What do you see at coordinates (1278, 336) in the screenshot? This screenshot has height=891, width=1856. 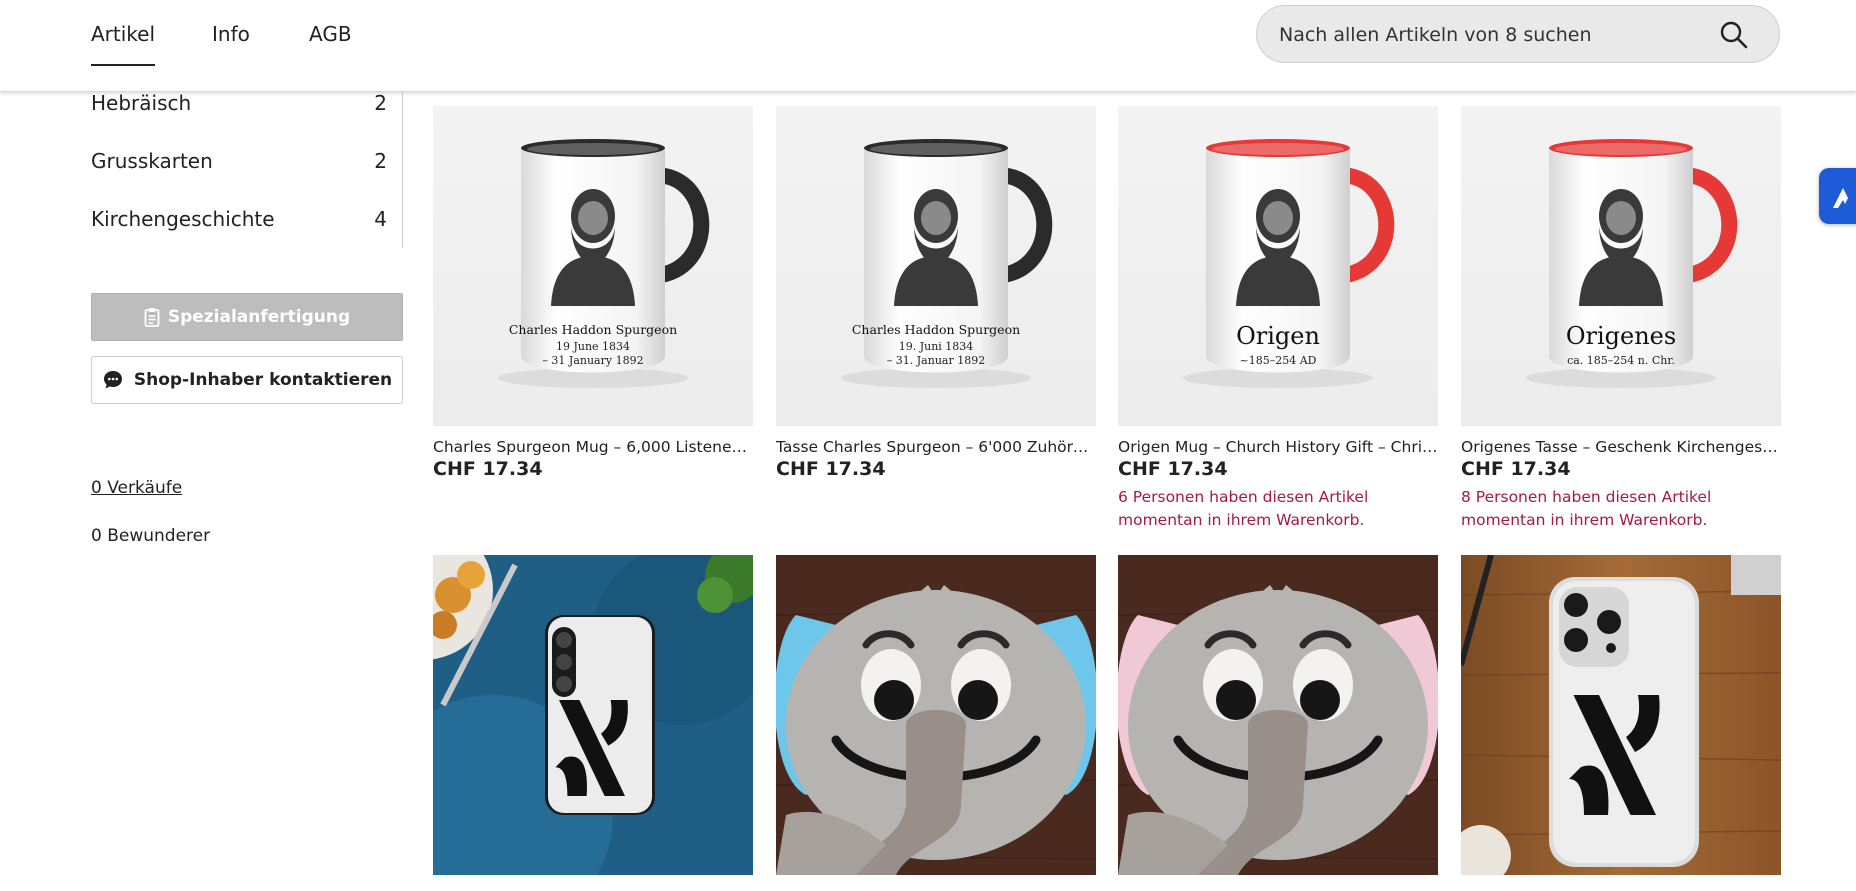 I see `svg-text: Origen` at bounding box center [1278, 336].